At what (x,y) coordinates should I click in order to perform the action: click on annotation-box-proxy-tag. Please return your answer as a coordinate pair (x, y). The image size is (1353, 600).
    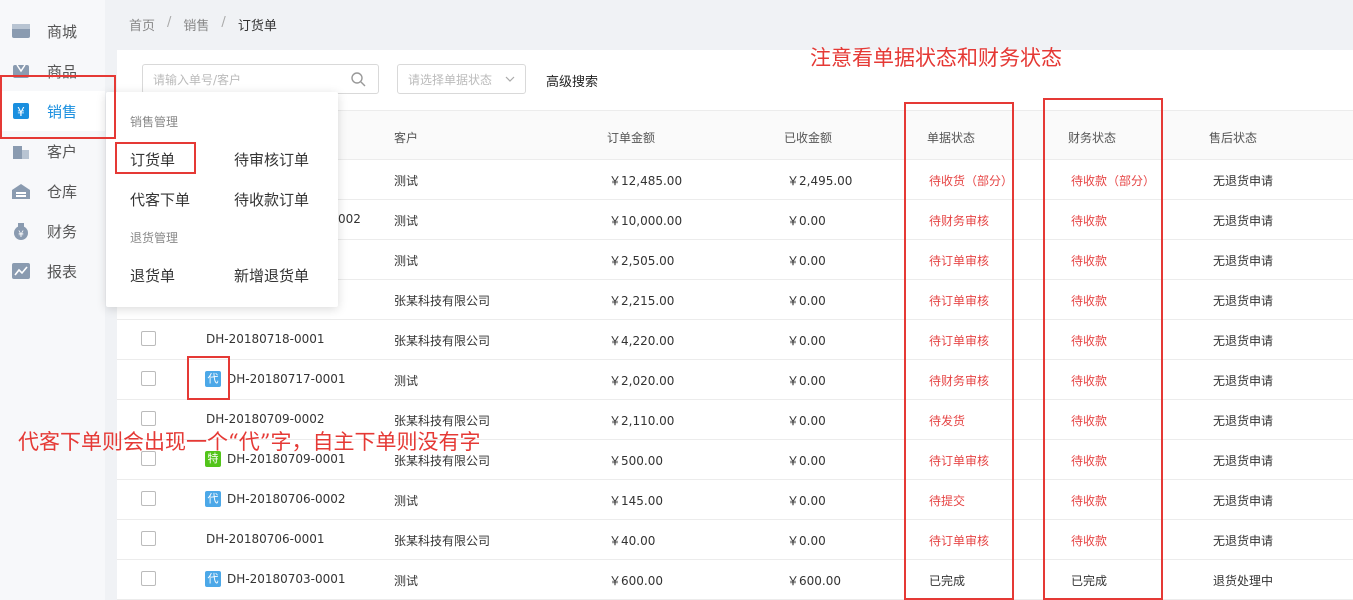
    Looking at the image, I should click on (208, 378).